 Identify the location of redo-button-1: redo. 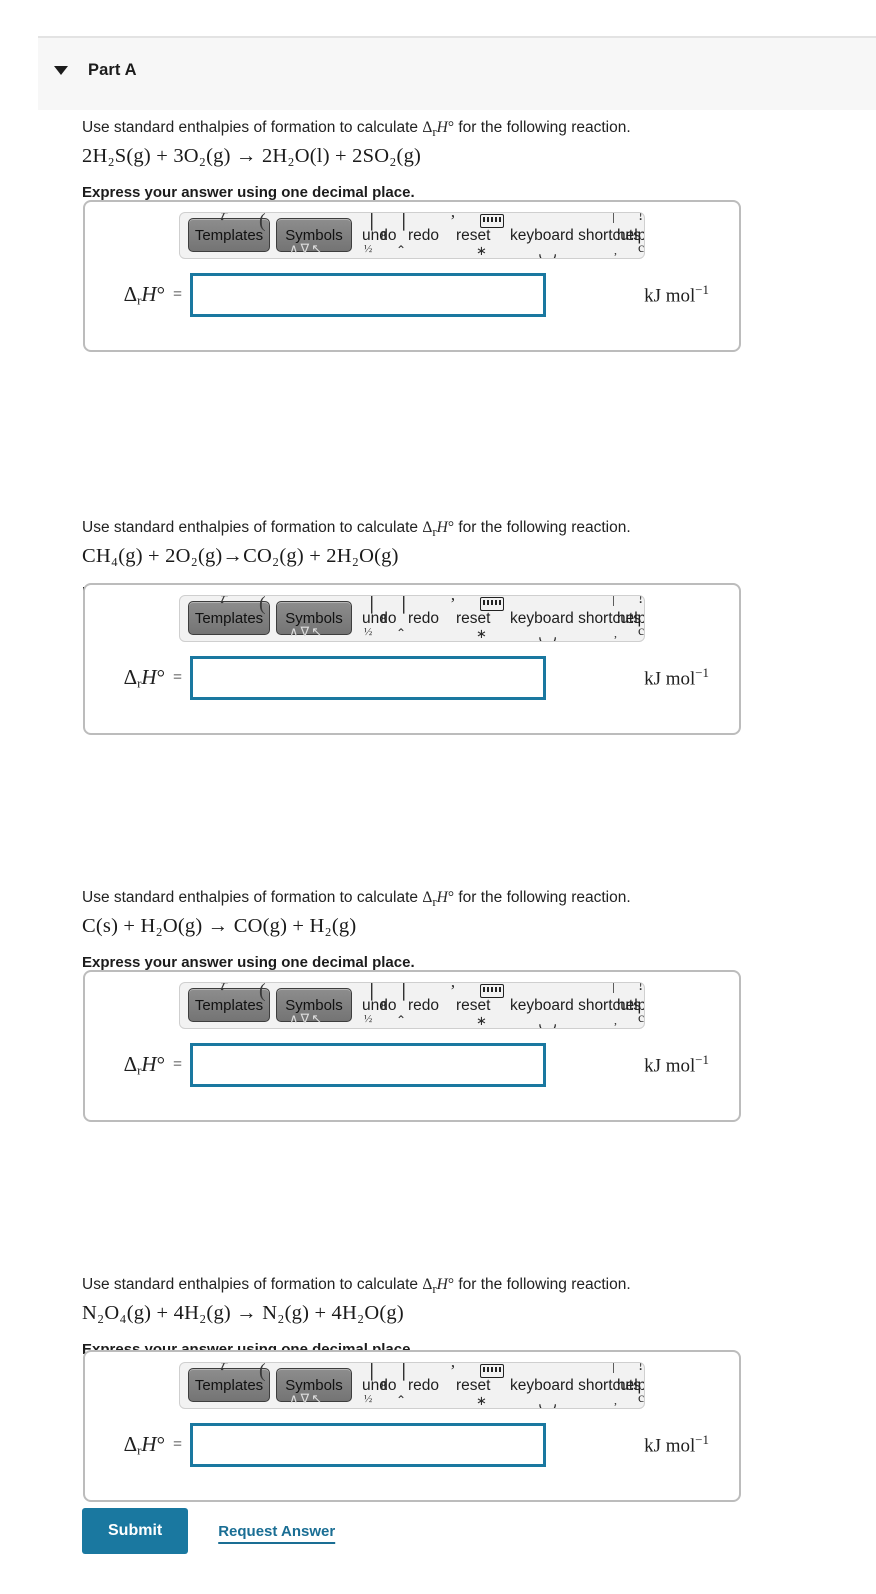
(423, 236).